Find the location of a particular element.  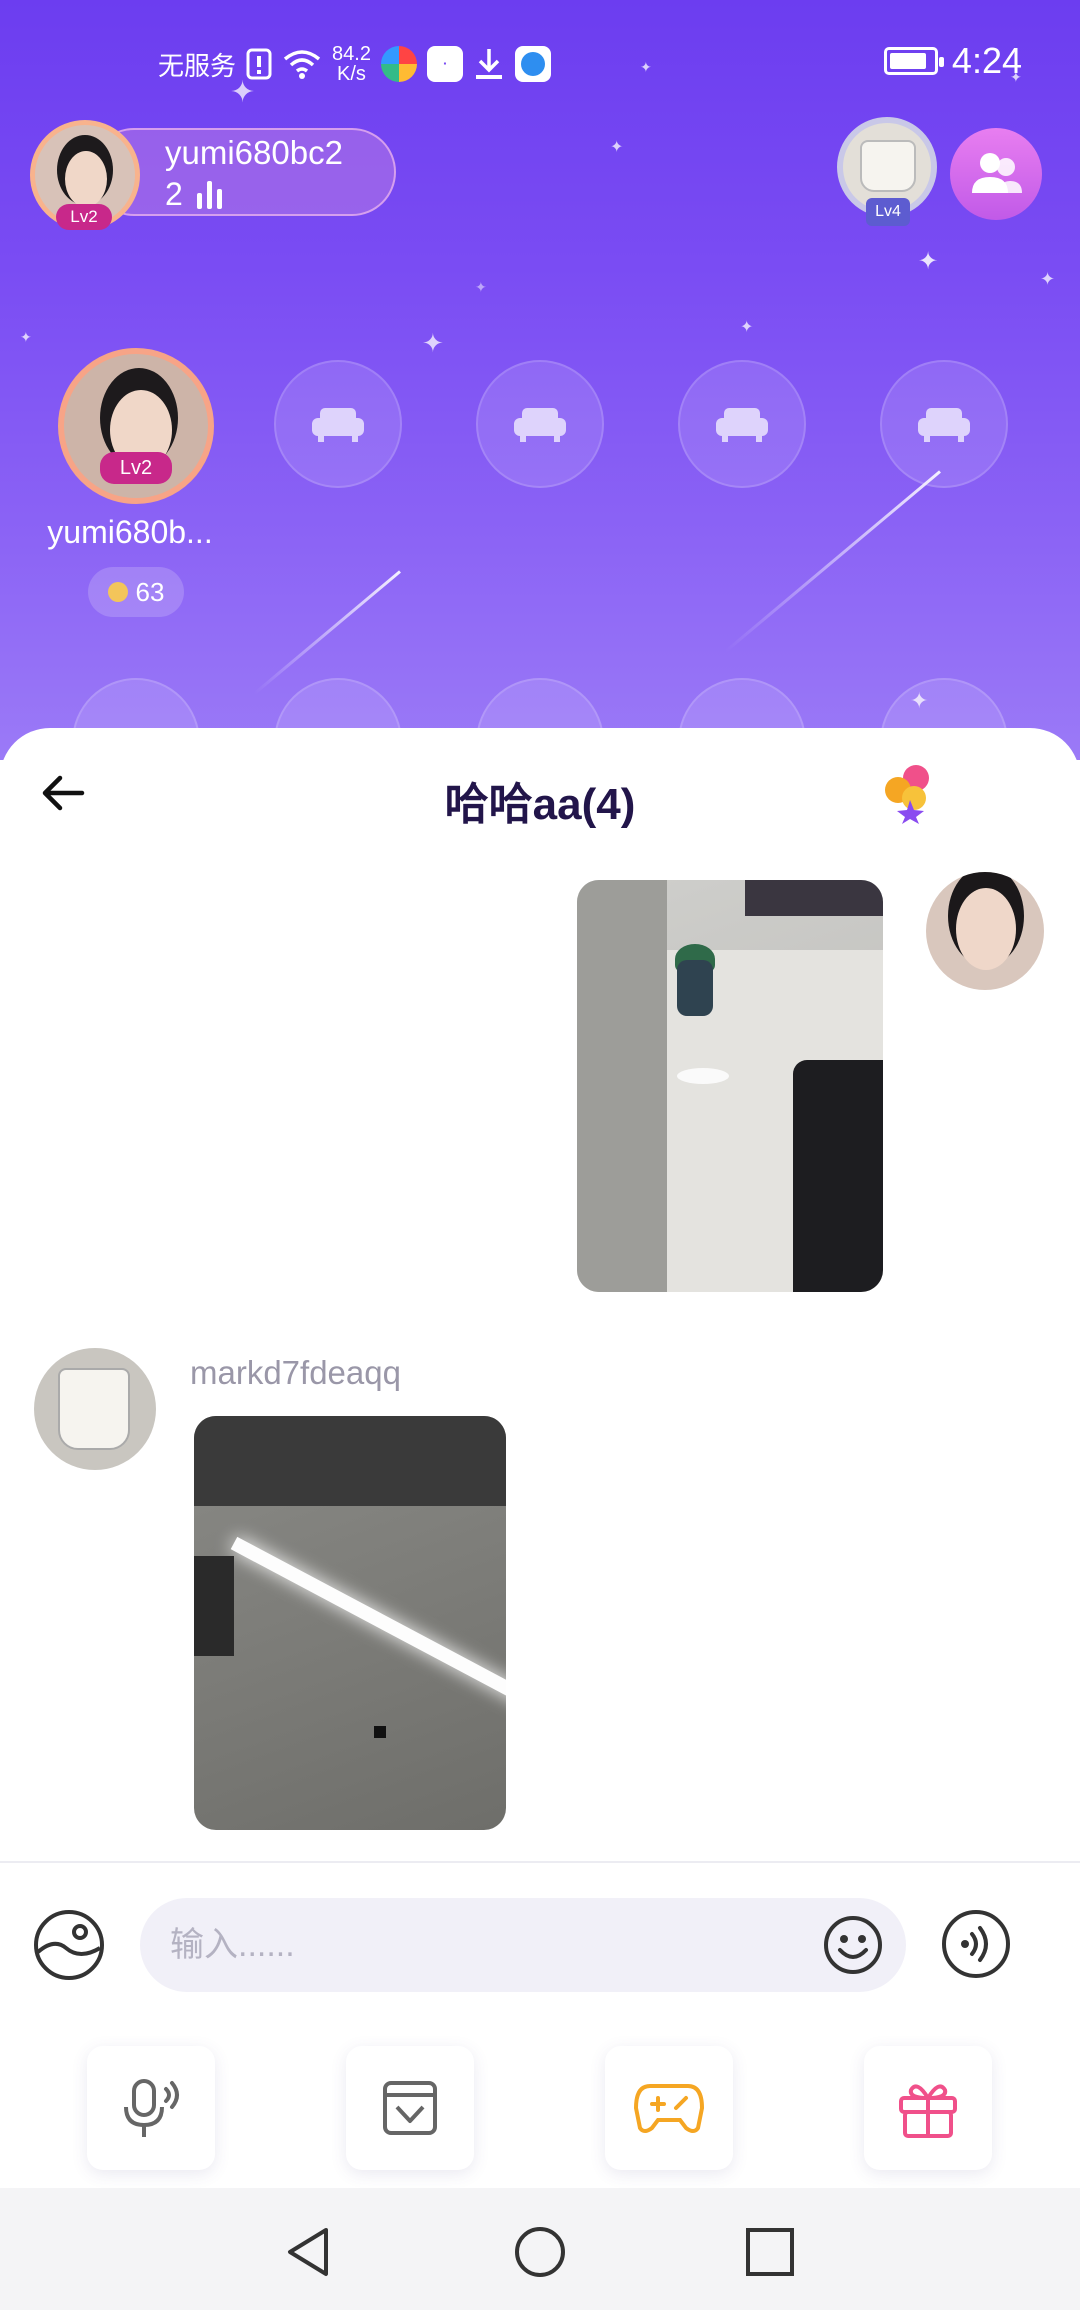

online-count: 2 is located at coordinates (193, 194).